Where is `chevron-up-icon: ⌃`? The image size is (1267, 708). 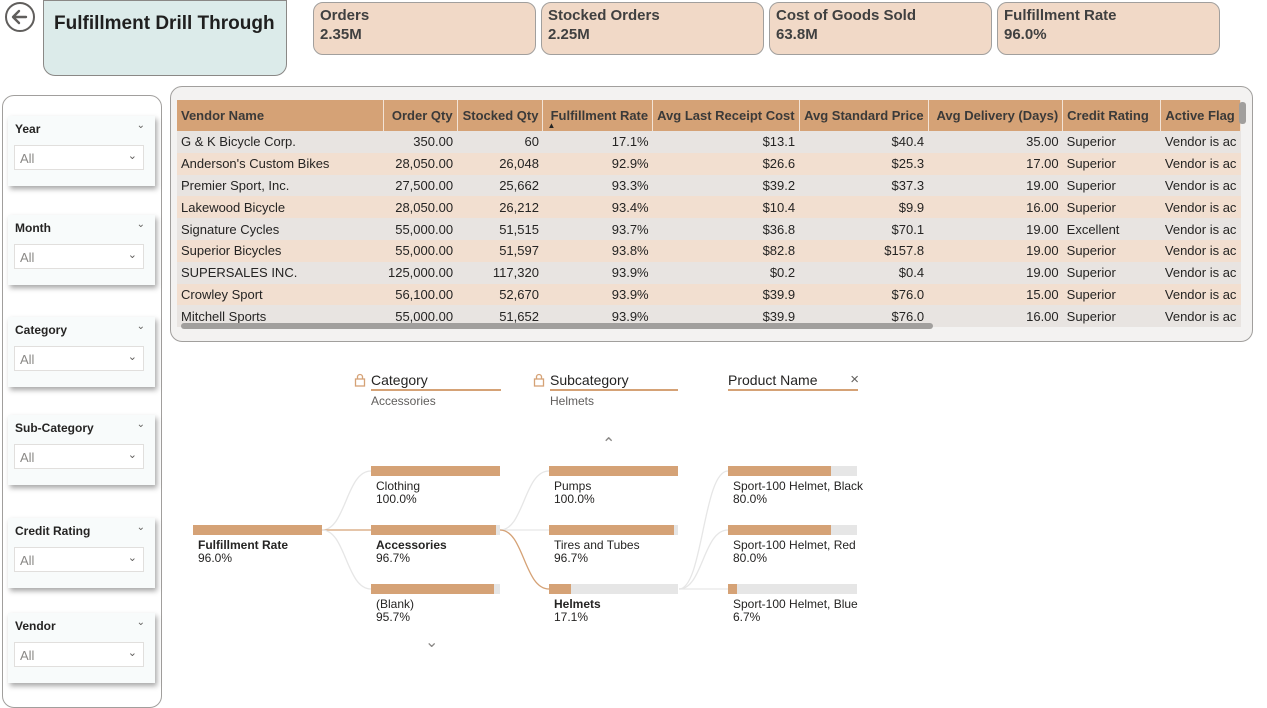
chevron-up-icon: ⌃ is located at coordinates (608, 444).